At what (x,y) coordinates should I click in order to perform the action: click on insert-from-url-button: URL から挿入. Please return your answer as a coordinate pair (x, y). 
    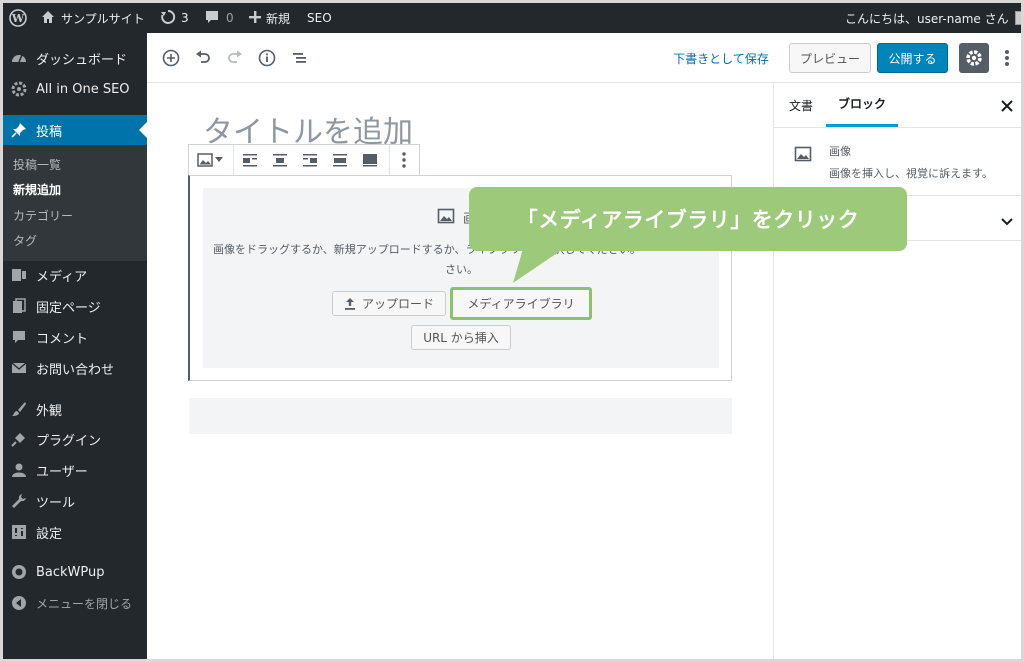
    Looking at the image, I should click on (461, 337).